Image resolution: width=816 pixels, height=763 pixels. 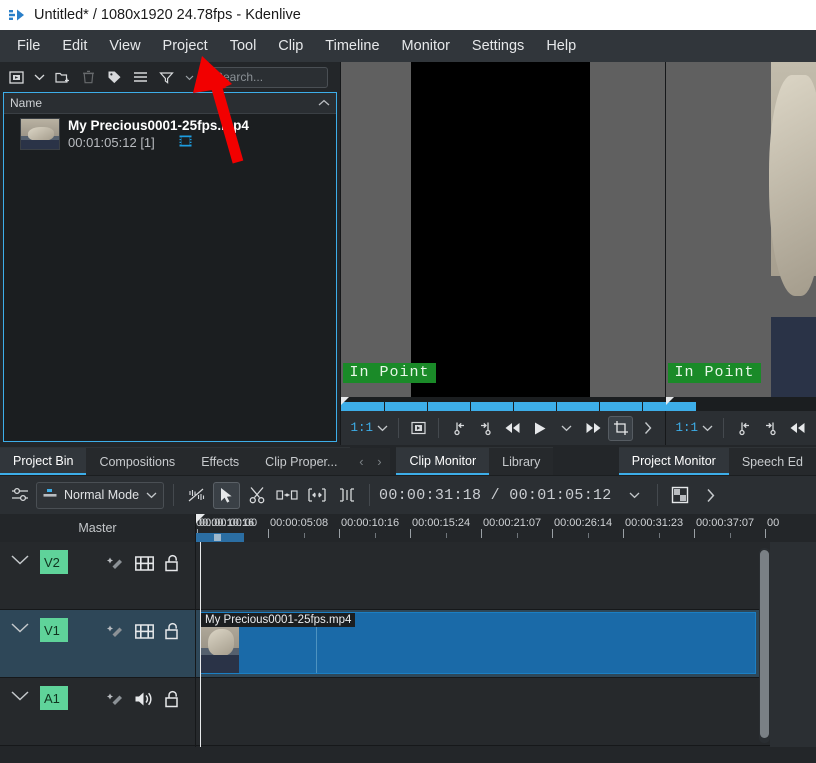 What do you see at coordinates (54, 698) in the screenshot?
I see `track-tag-a1: A1` at bounding box center [54, 698].